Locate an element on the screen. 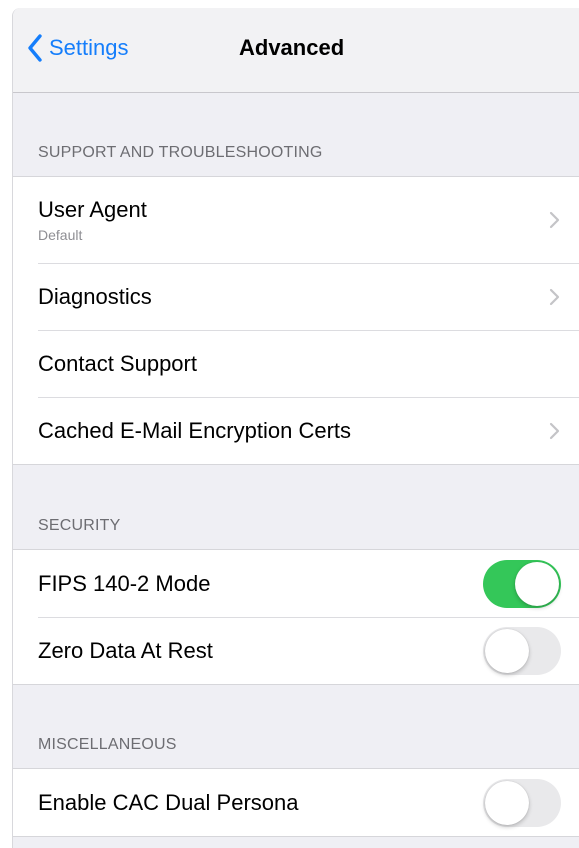 The width and height of the screenshot is (579, 848). contact-support-row: Contact Support is located at coordinates (296, 363).